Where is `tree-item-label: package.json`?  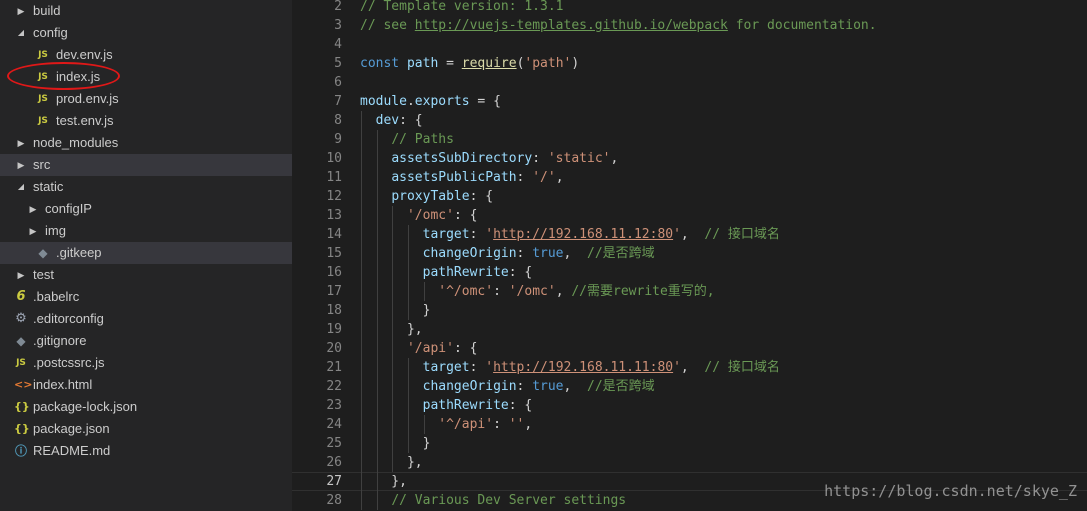
tree-item-label: package.json is located at coordinates (71, 428).